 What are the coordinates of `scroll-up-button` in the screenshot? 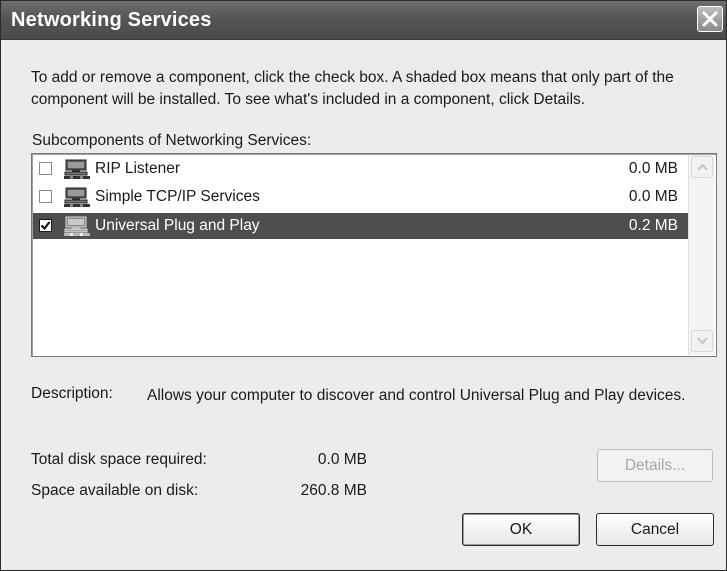 It's located at (702, 167).